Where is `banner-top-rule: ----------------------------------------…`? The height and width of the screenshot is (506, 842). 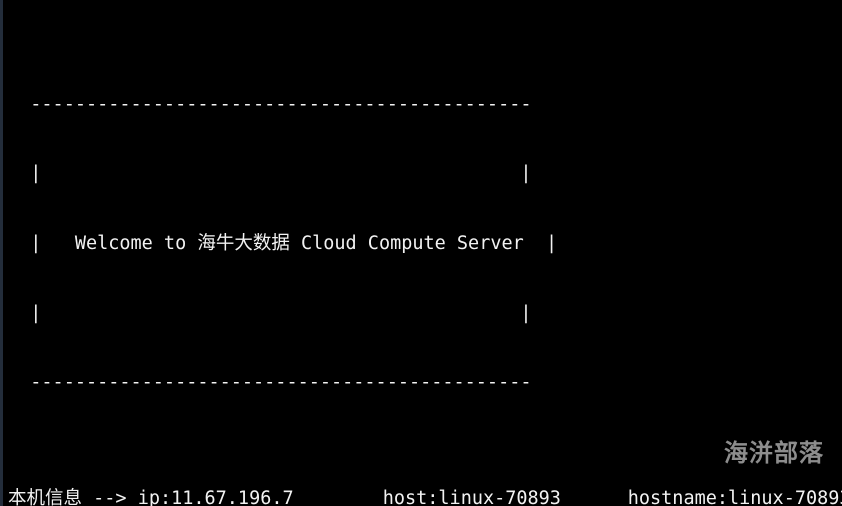
banner-top-rule: ----------------------------------------… is located at coordinates (270, 104).